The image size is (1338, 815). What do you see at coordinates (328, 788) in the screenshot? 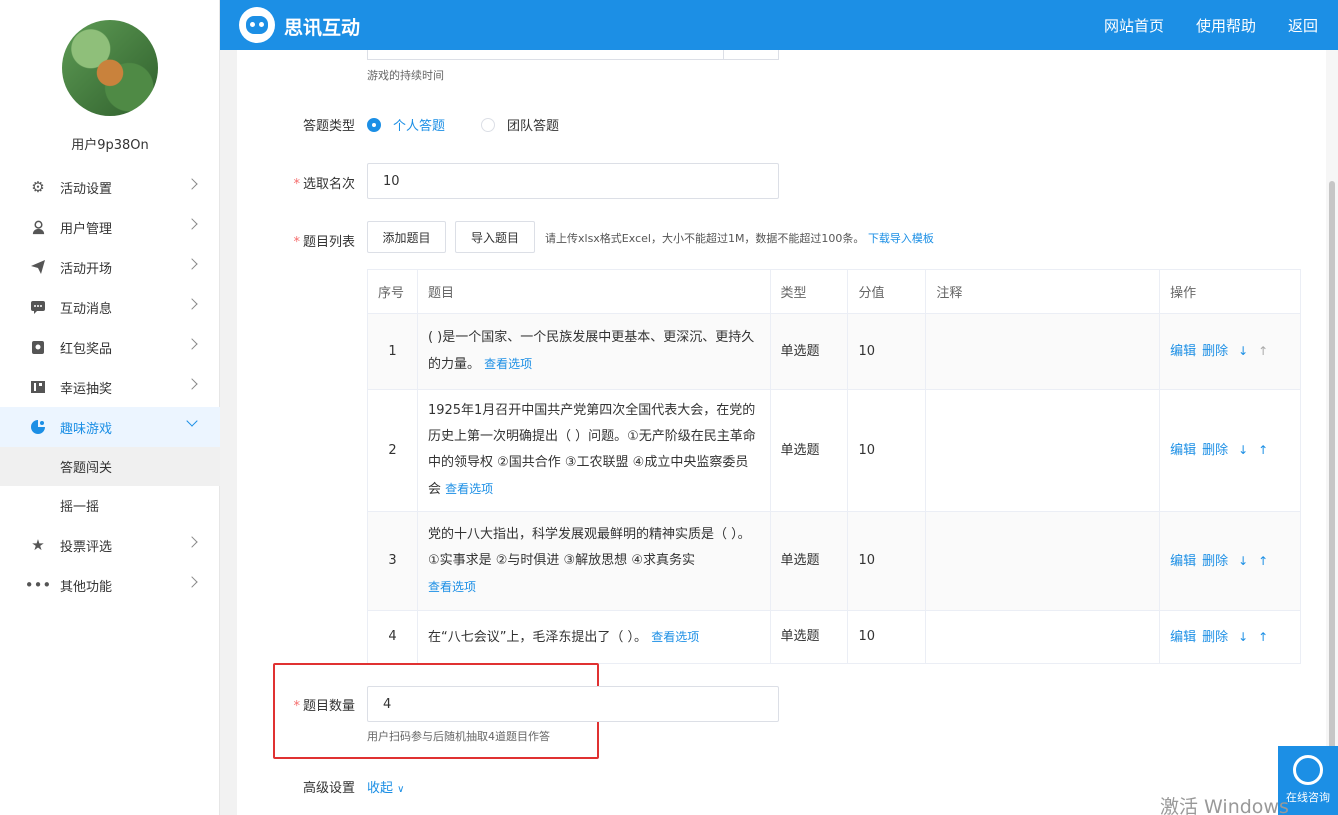
I see `advanced-label: 高级设置` at bounding box center [328, 788].